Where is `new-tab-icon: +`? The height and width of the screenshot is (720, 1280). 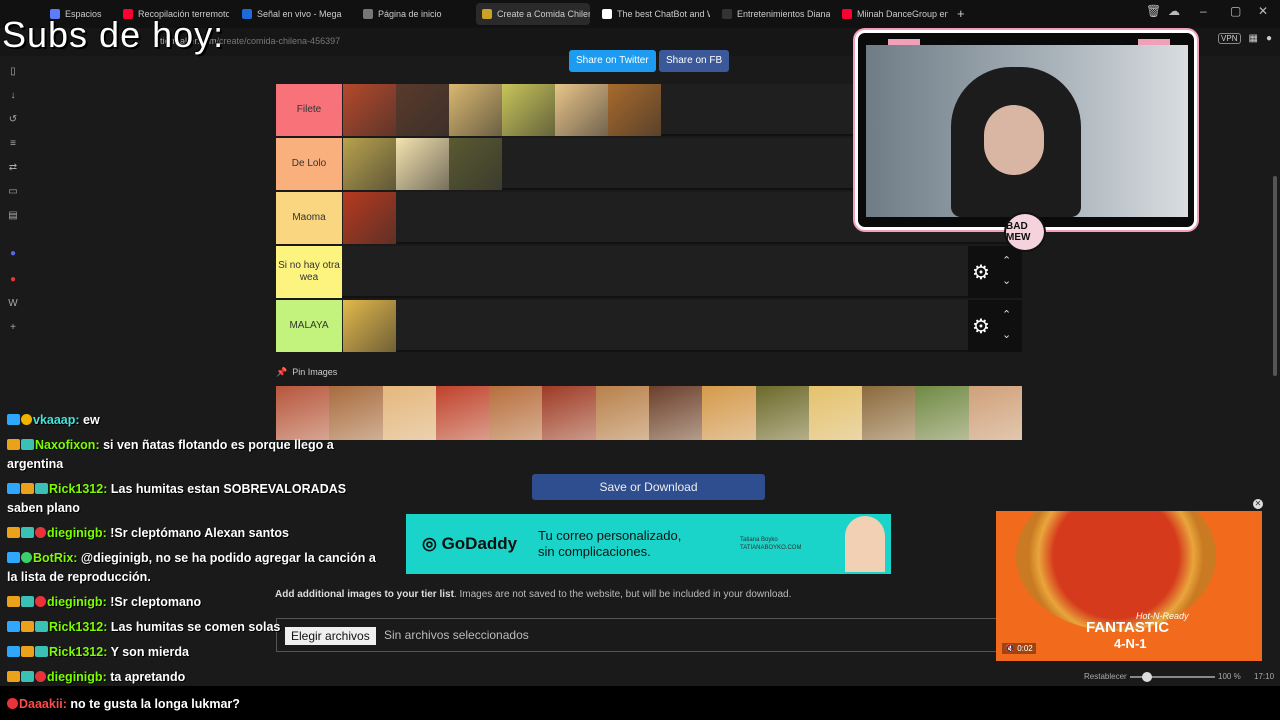 new-tab-icon: + is located at coordinates (961, 13).